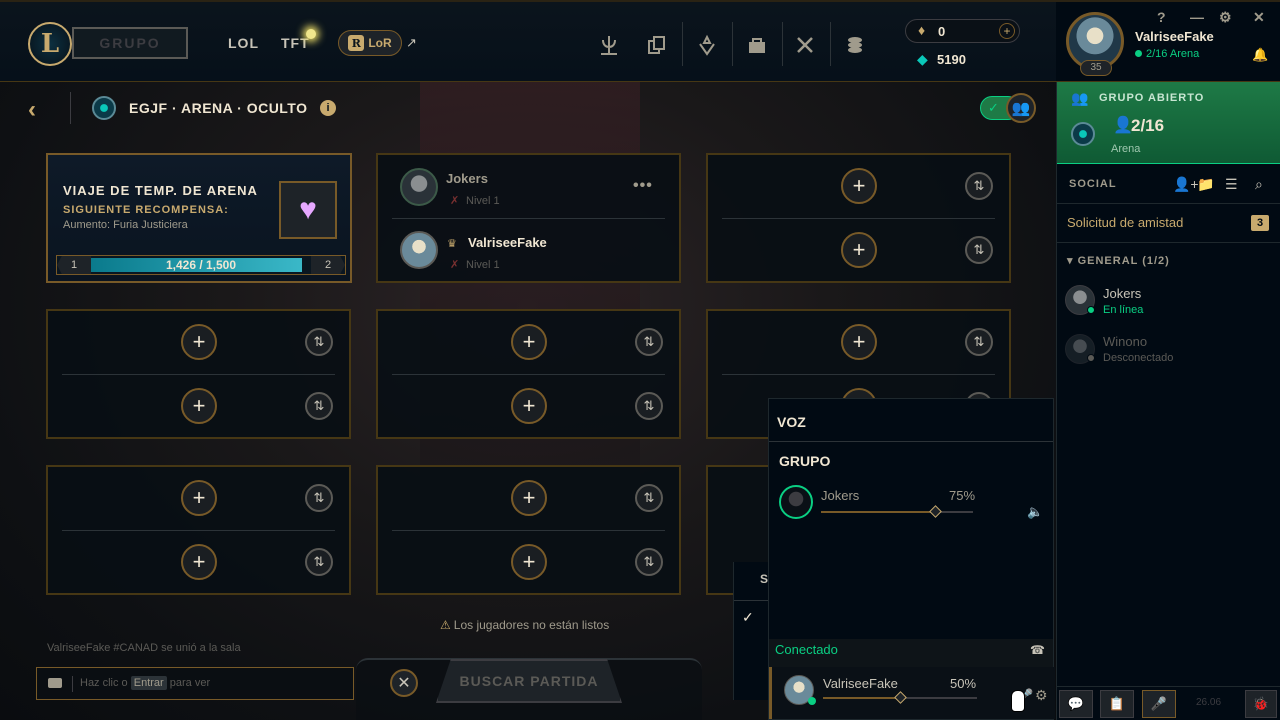 This screenshot has width=1280, height=720. Describe the element at coordinates (529, 681) in the screenshot. I see `find-match-button: BUSCAR PARTIDA` at that location.